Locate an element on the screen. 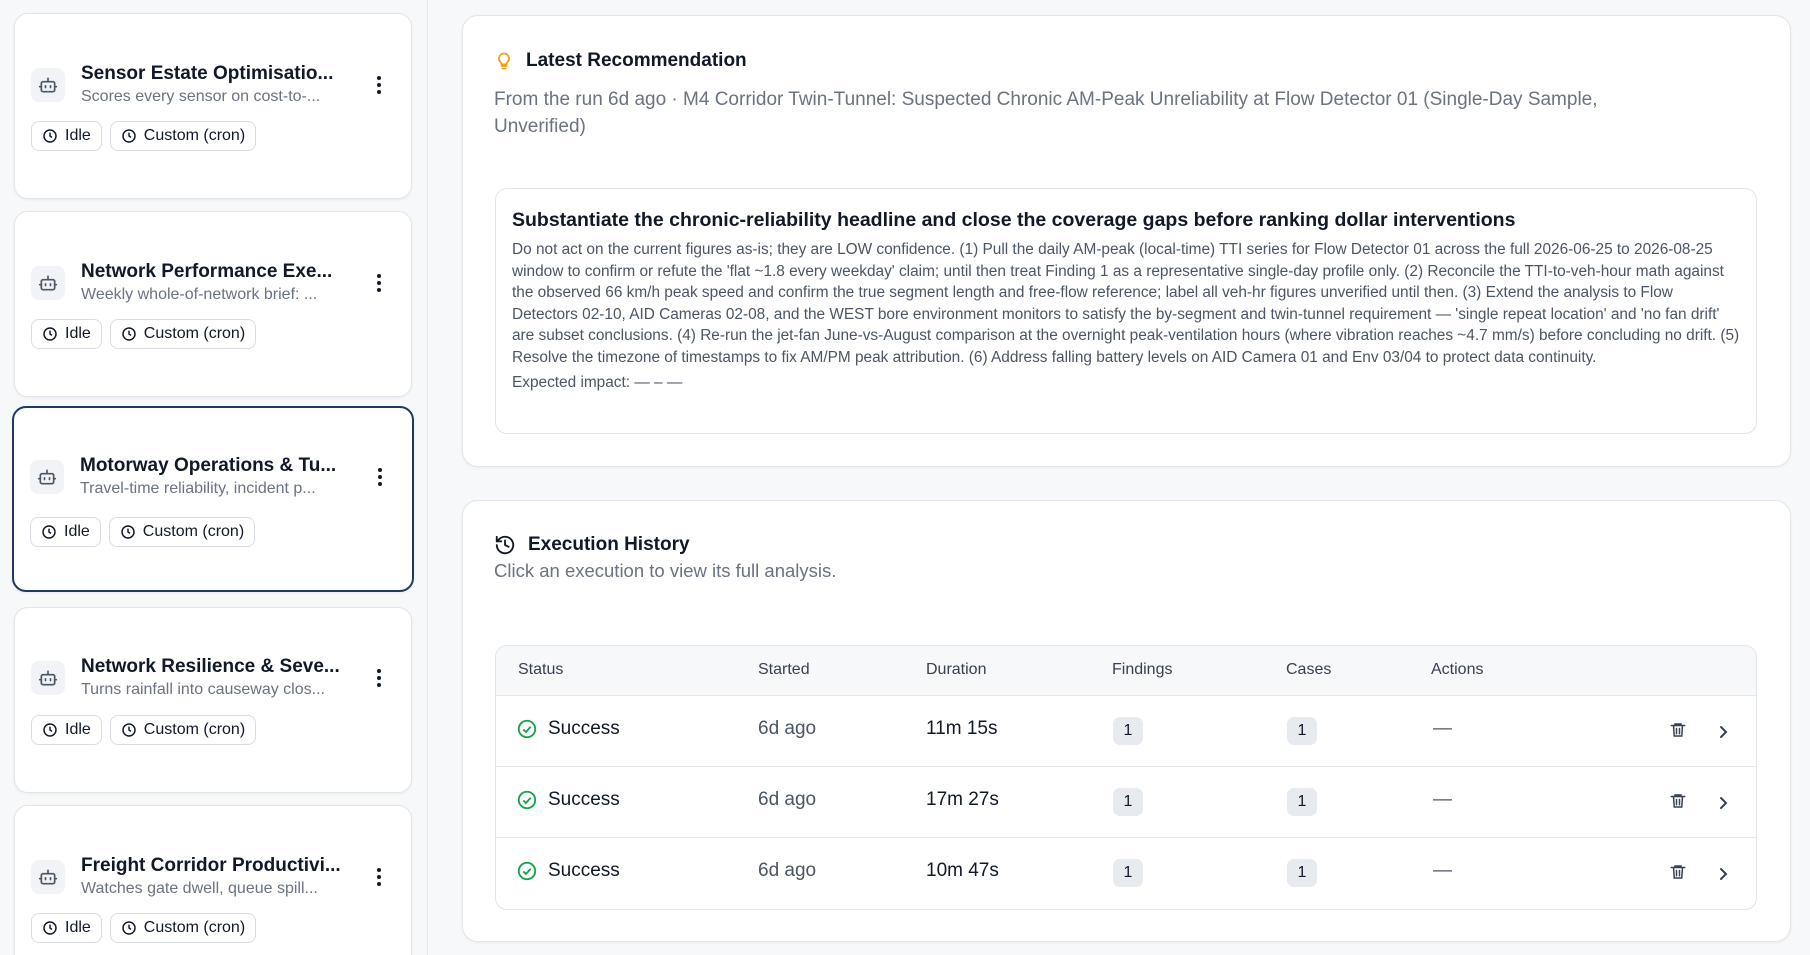  duration-cell: 11m 15s is located at coordinates (962, 728).